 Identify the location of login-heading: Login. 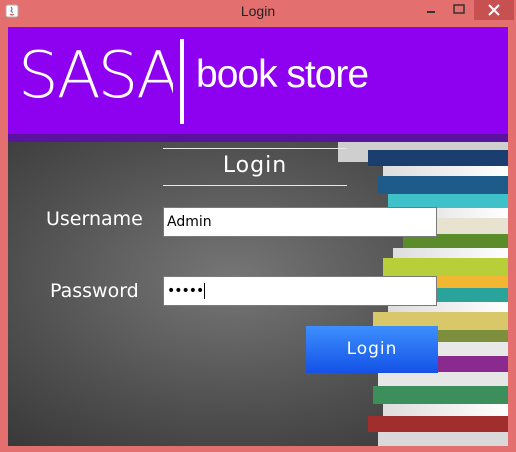
(255, 167).